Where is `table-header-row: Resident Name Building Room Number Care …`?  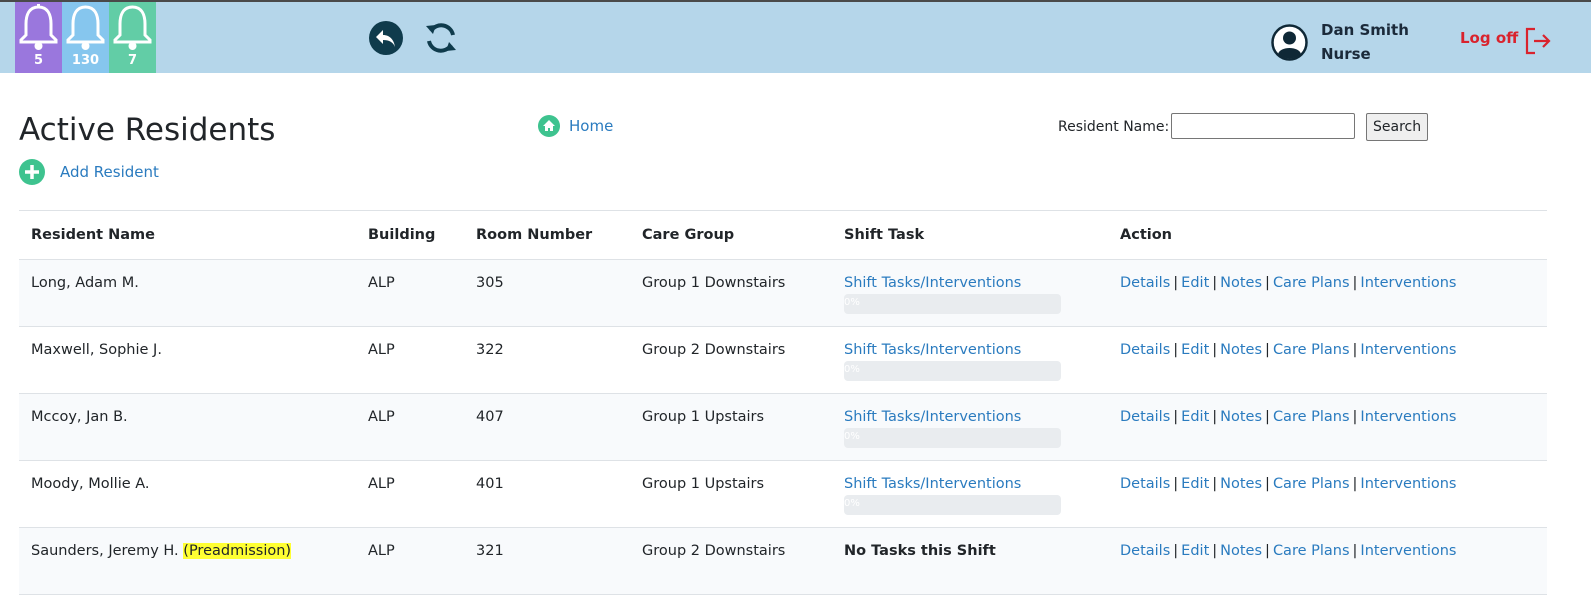 table-header-row: Resident Name Building Room Number Care … is located at coordinates (783, 235).